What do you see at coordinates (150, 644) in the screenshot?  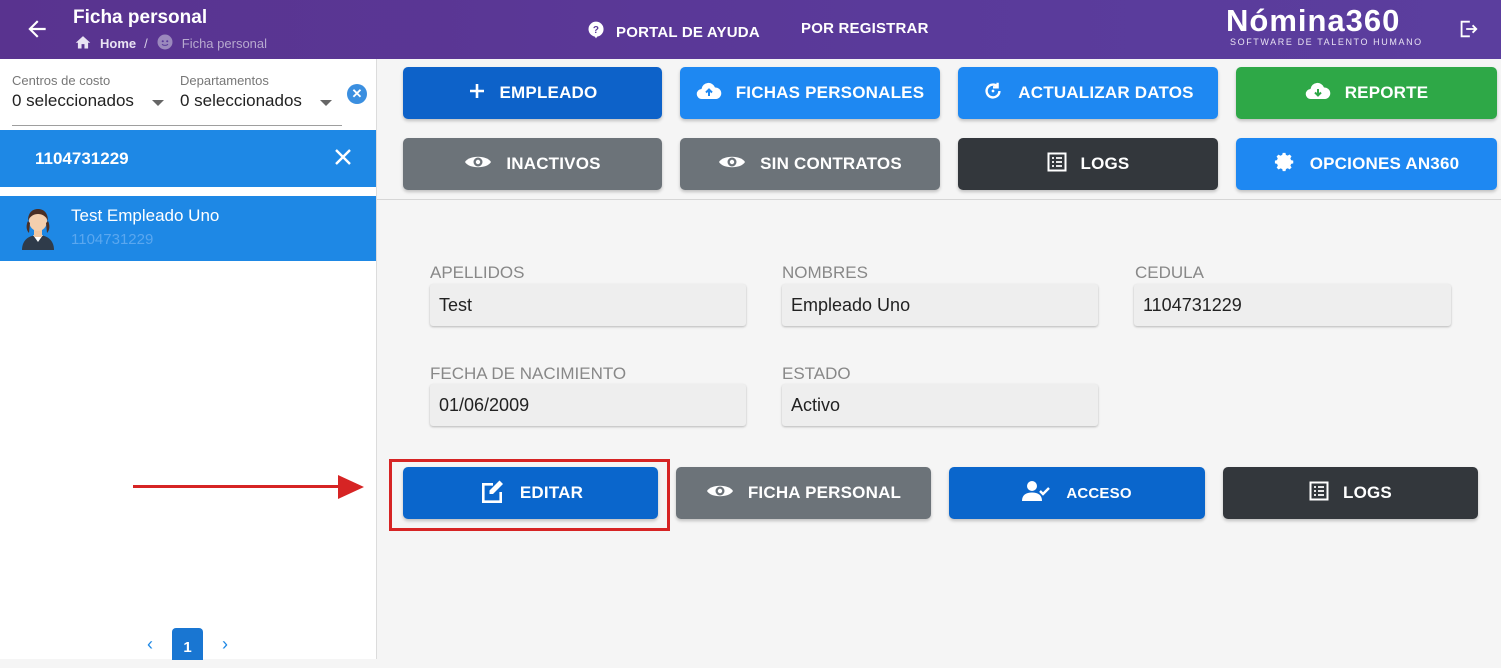 I see `chevron-left-icon: ‹` at bounding box center [150, 644].